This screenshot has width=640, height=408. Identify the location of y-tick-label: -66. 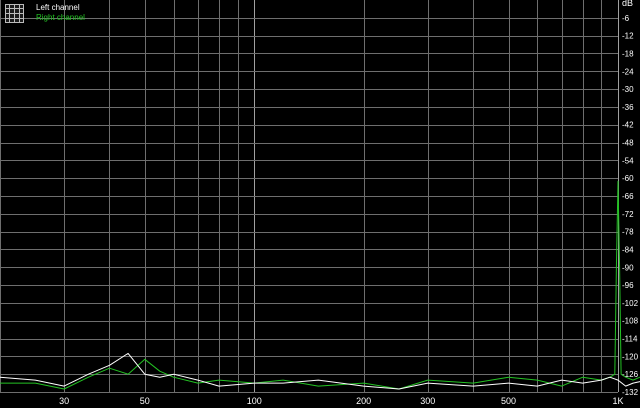
(628, 196).